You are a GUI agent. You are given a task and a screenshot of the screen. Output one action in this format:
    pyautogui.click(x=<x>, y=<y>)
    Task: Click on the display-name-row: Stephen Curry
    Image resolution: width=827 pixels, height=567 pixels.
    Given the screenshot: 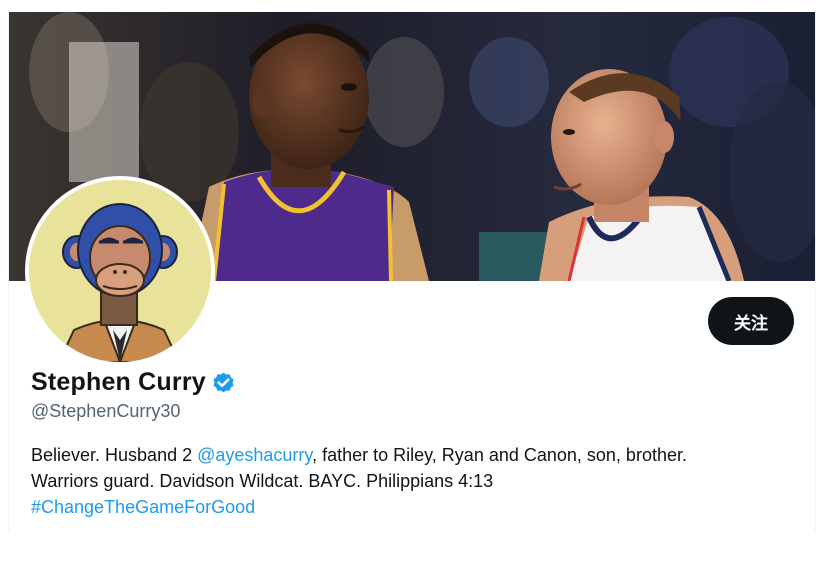 What is the action you would take?
    pyautogui.click(x=133, y=382)
    